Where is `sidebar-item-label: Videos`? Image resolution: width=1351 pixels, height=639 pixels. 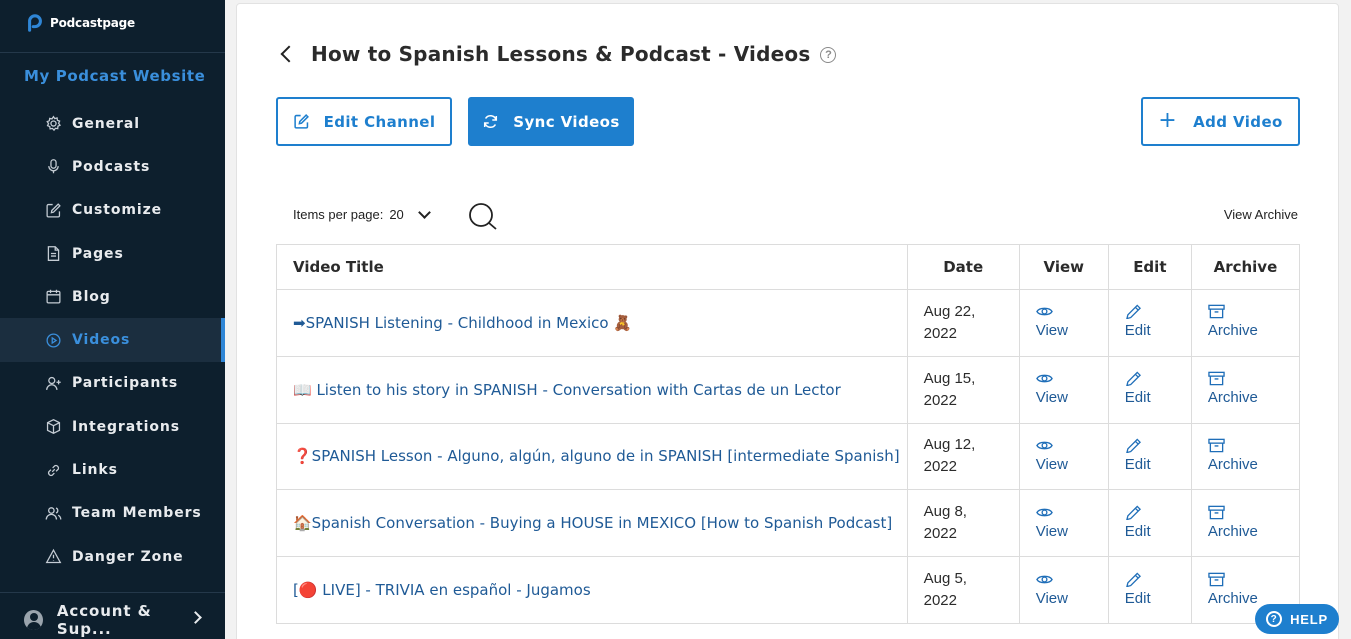 sidebar-item-label: Videos is located at coordinates (101, 340).